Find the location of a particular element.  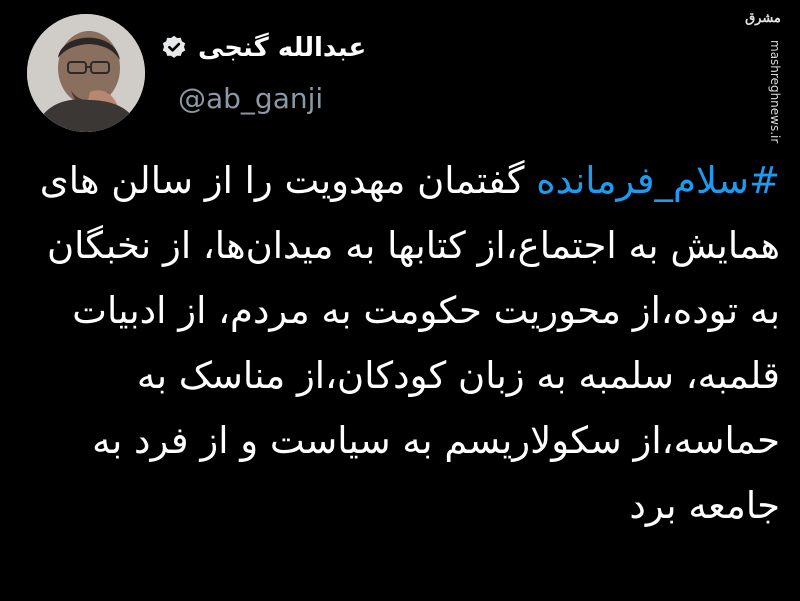

verified-badge-icon is located at coordinates (174, 46).